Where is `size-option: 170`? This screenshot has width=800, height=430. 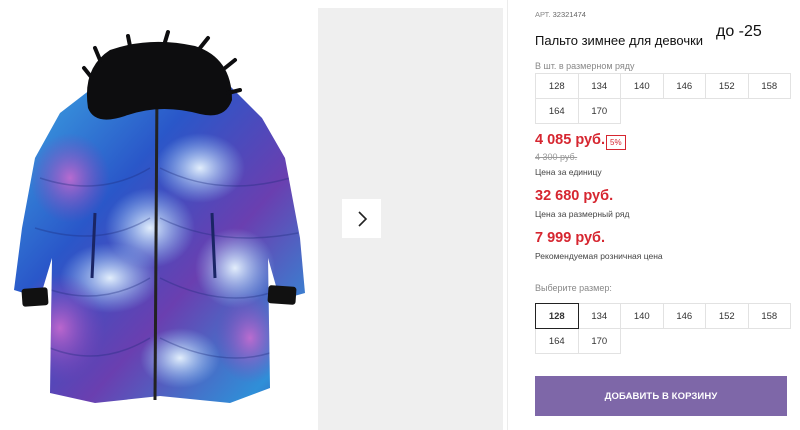 size-option: 170 is located at coordinates (599, 341).